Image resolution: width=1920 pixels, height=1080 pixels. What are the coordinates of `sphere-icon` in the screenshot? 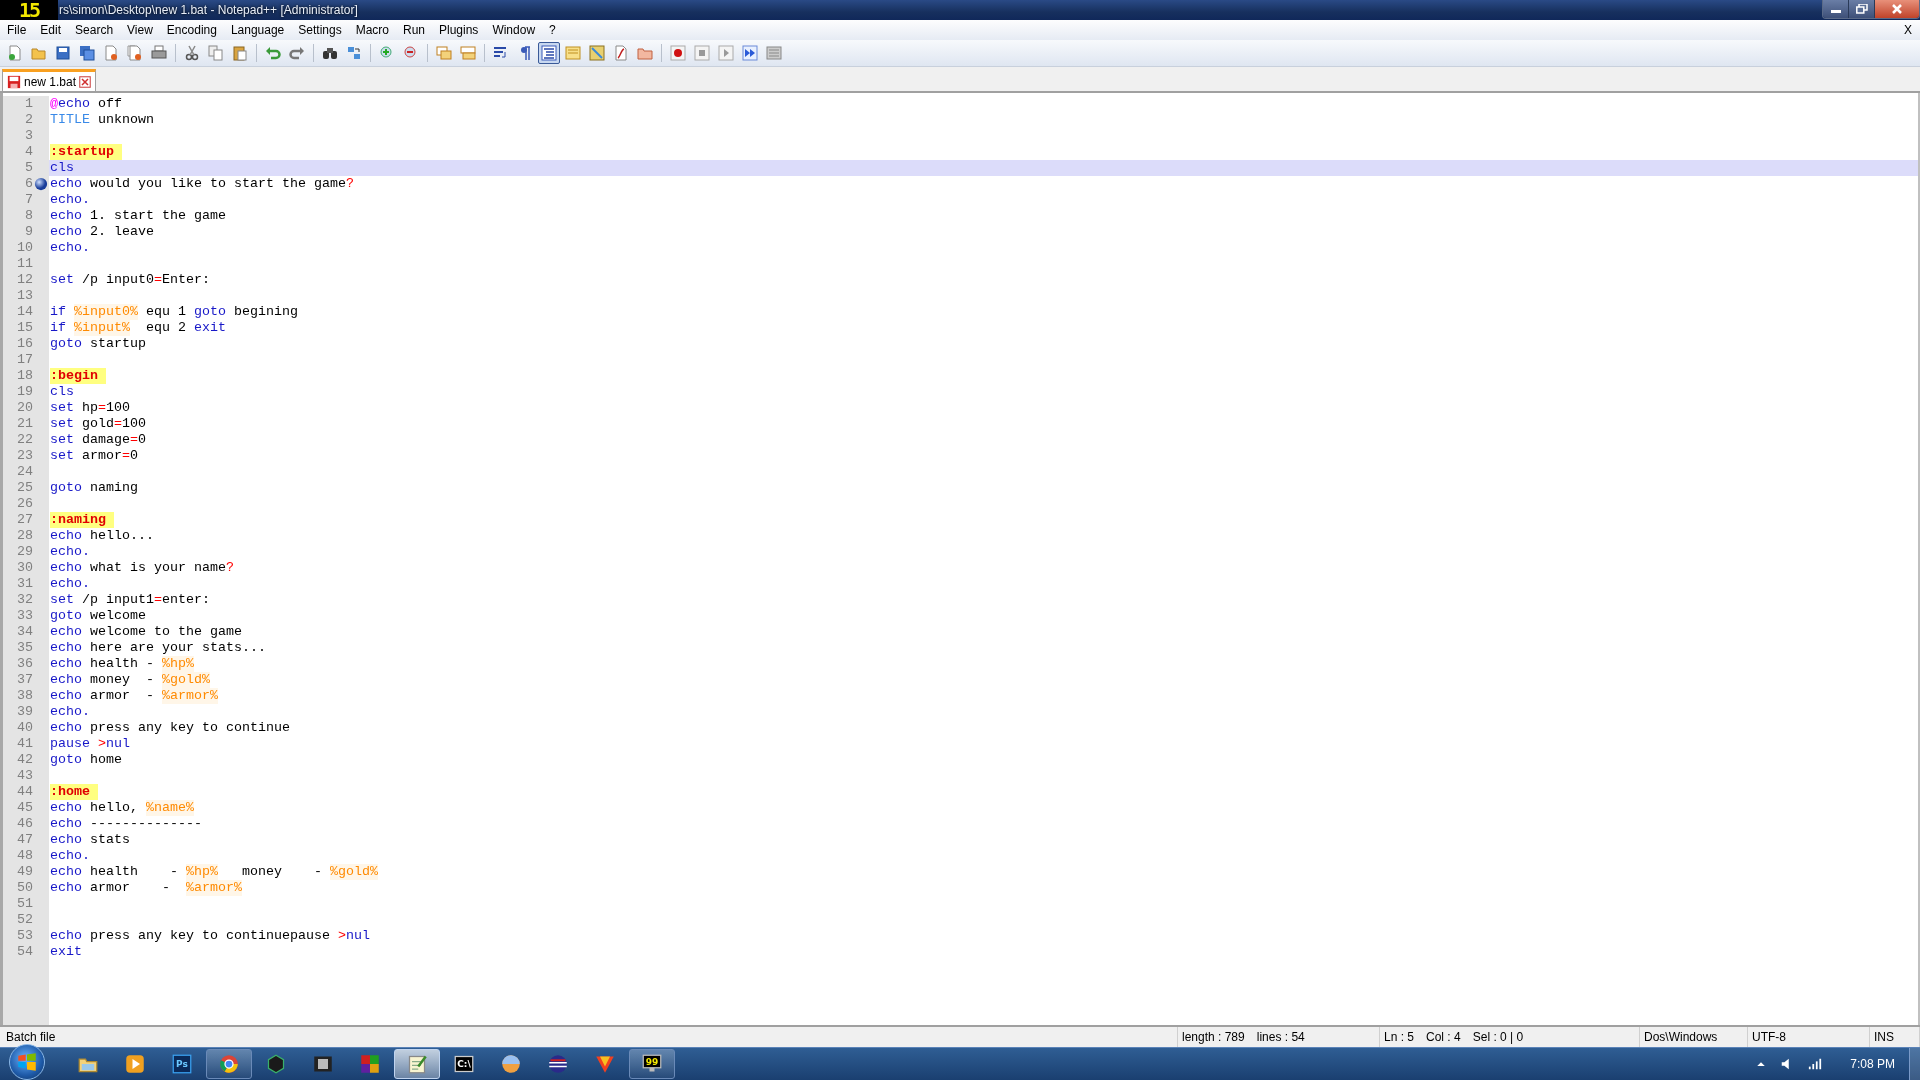 It's located at (511, 1064).